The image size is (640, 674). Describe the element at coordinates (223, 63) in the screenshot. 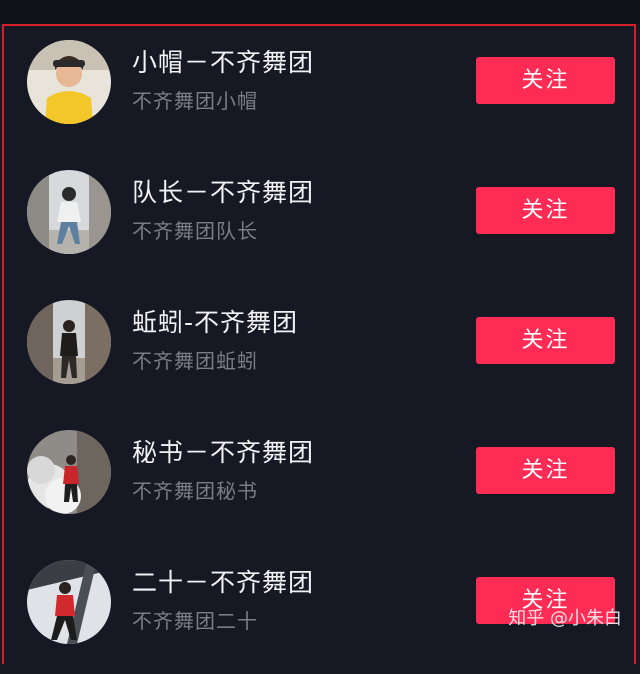

I see `user-name: 小帽－不齐舞团` at that location.